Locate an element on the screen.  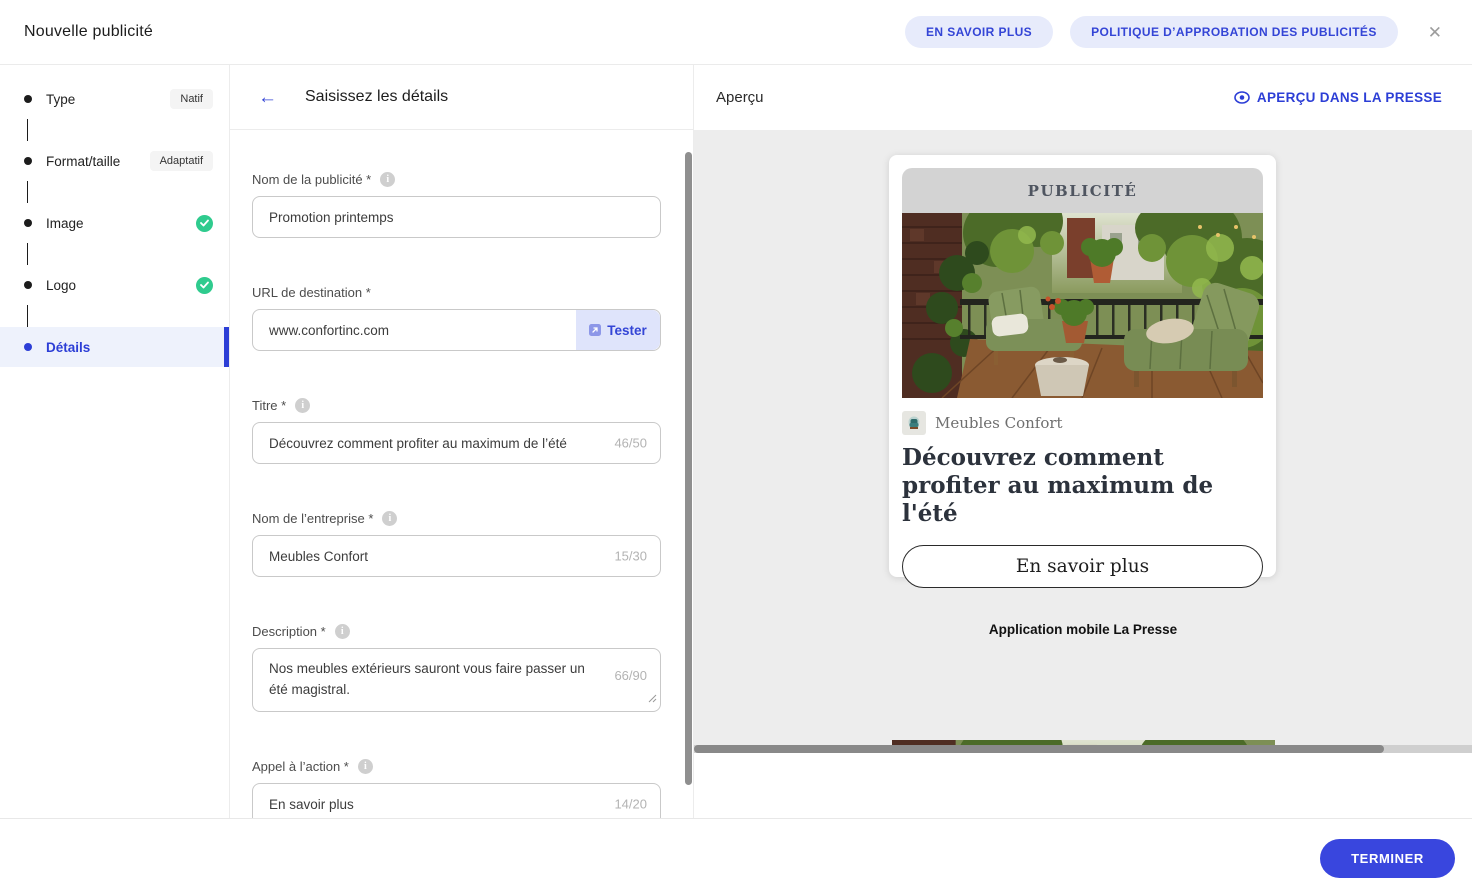
step-label: Image is located at coordinates (65, 223).